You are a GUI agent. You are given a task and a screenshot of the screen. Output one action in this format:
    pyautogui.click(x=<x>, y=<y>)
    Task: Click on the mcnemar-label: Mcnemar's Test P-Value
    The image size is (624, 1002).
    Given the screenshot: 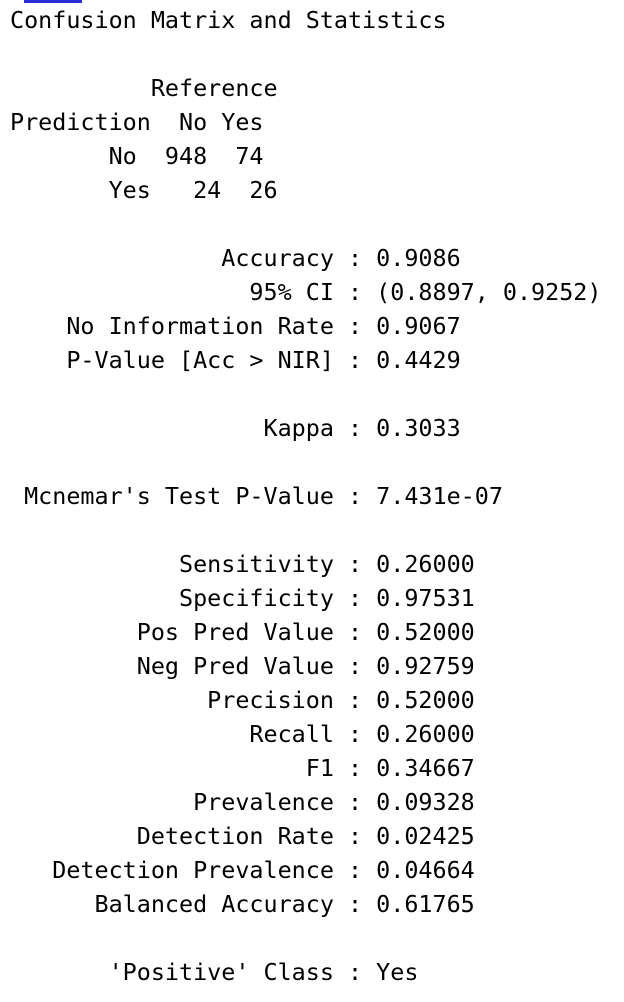 What is the action you would take?
    pyautogui.click(x=179, y=496)
    